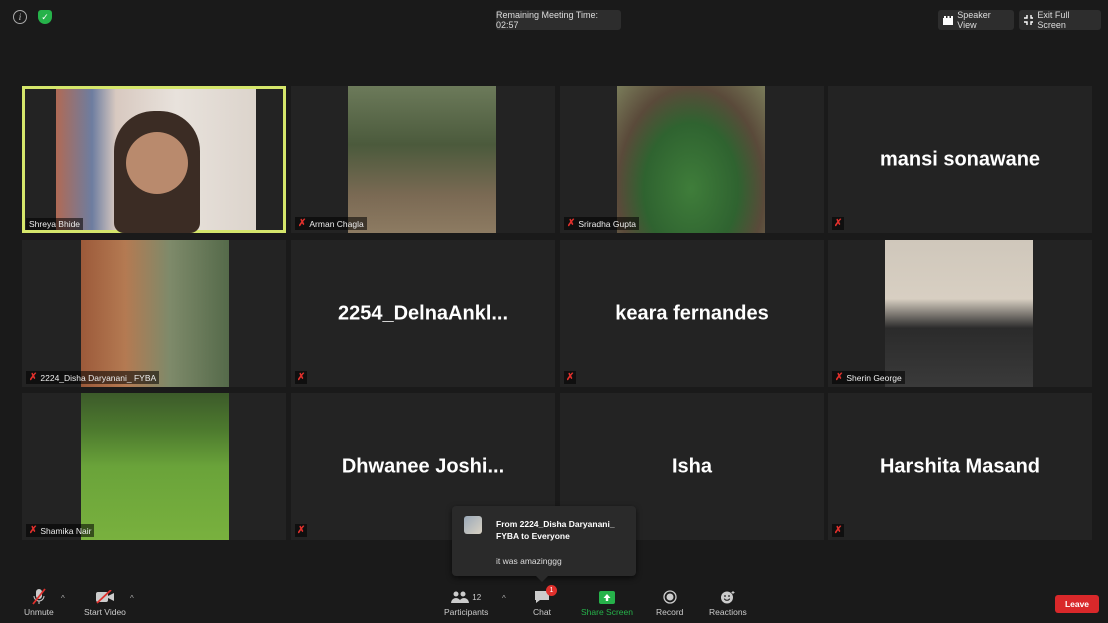 Image resolution: width=1108 pixels, height=623 pixels. I want to click on start-video-button: Start Video, so click(105, 602).